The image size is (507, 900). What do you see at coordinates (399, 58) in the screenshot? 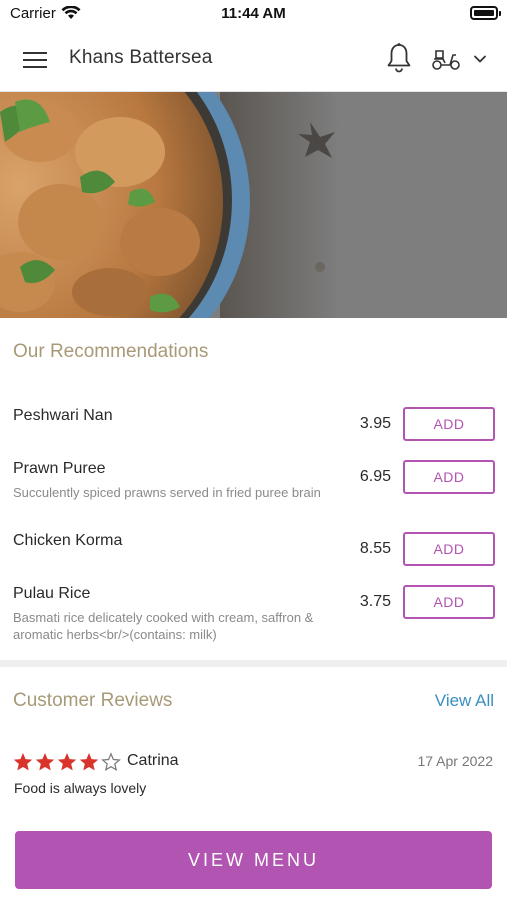
I see `bell-icon` at bounding box center [399, 58].